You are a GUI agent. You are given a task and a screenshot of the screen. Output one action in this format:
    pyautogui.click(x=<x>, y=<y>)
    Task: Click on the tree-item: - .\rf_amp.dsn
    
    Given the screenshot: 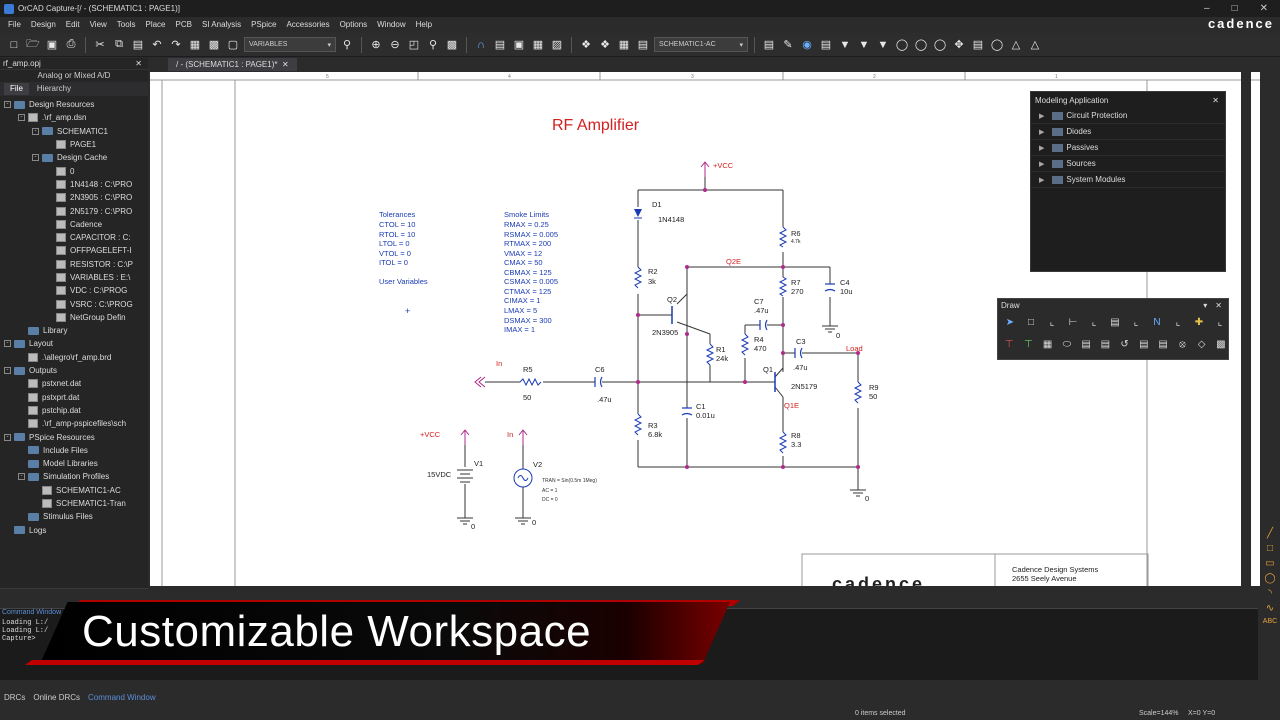 What is the action you would take?
    pyautogui.click(x=74, y=117)
    